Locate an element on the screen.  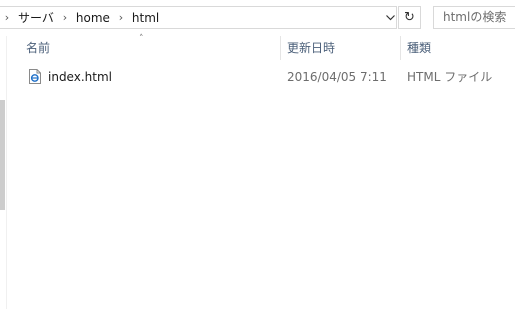
address-history-dropdown is located at coordinates (390, 17).